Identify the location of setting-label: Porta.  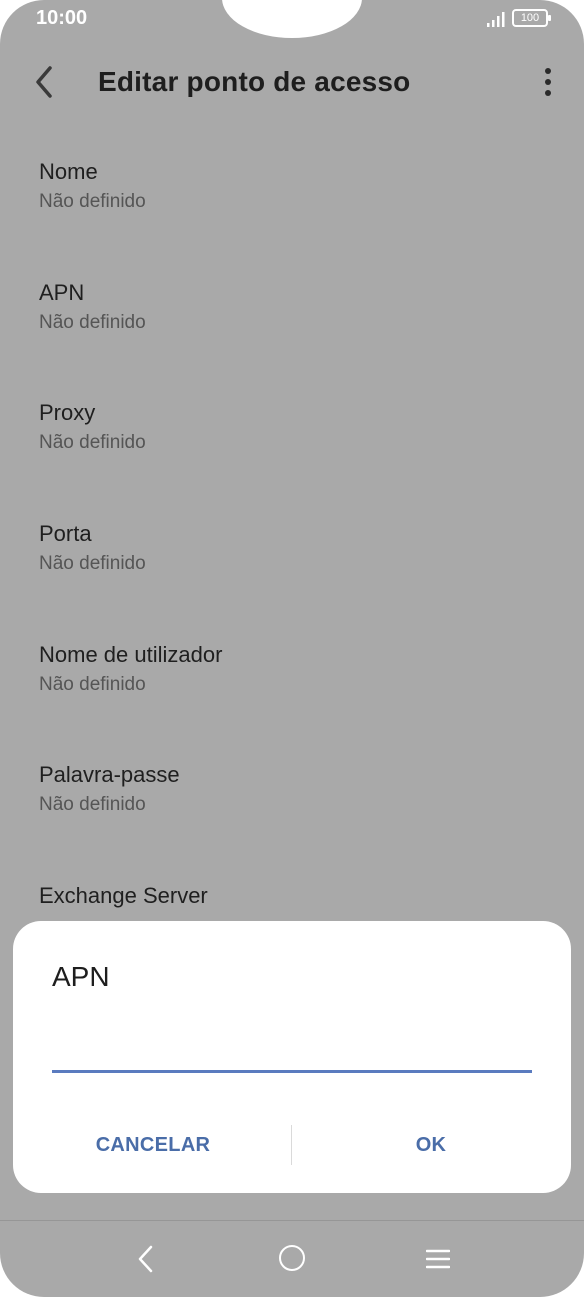
(65, 533).